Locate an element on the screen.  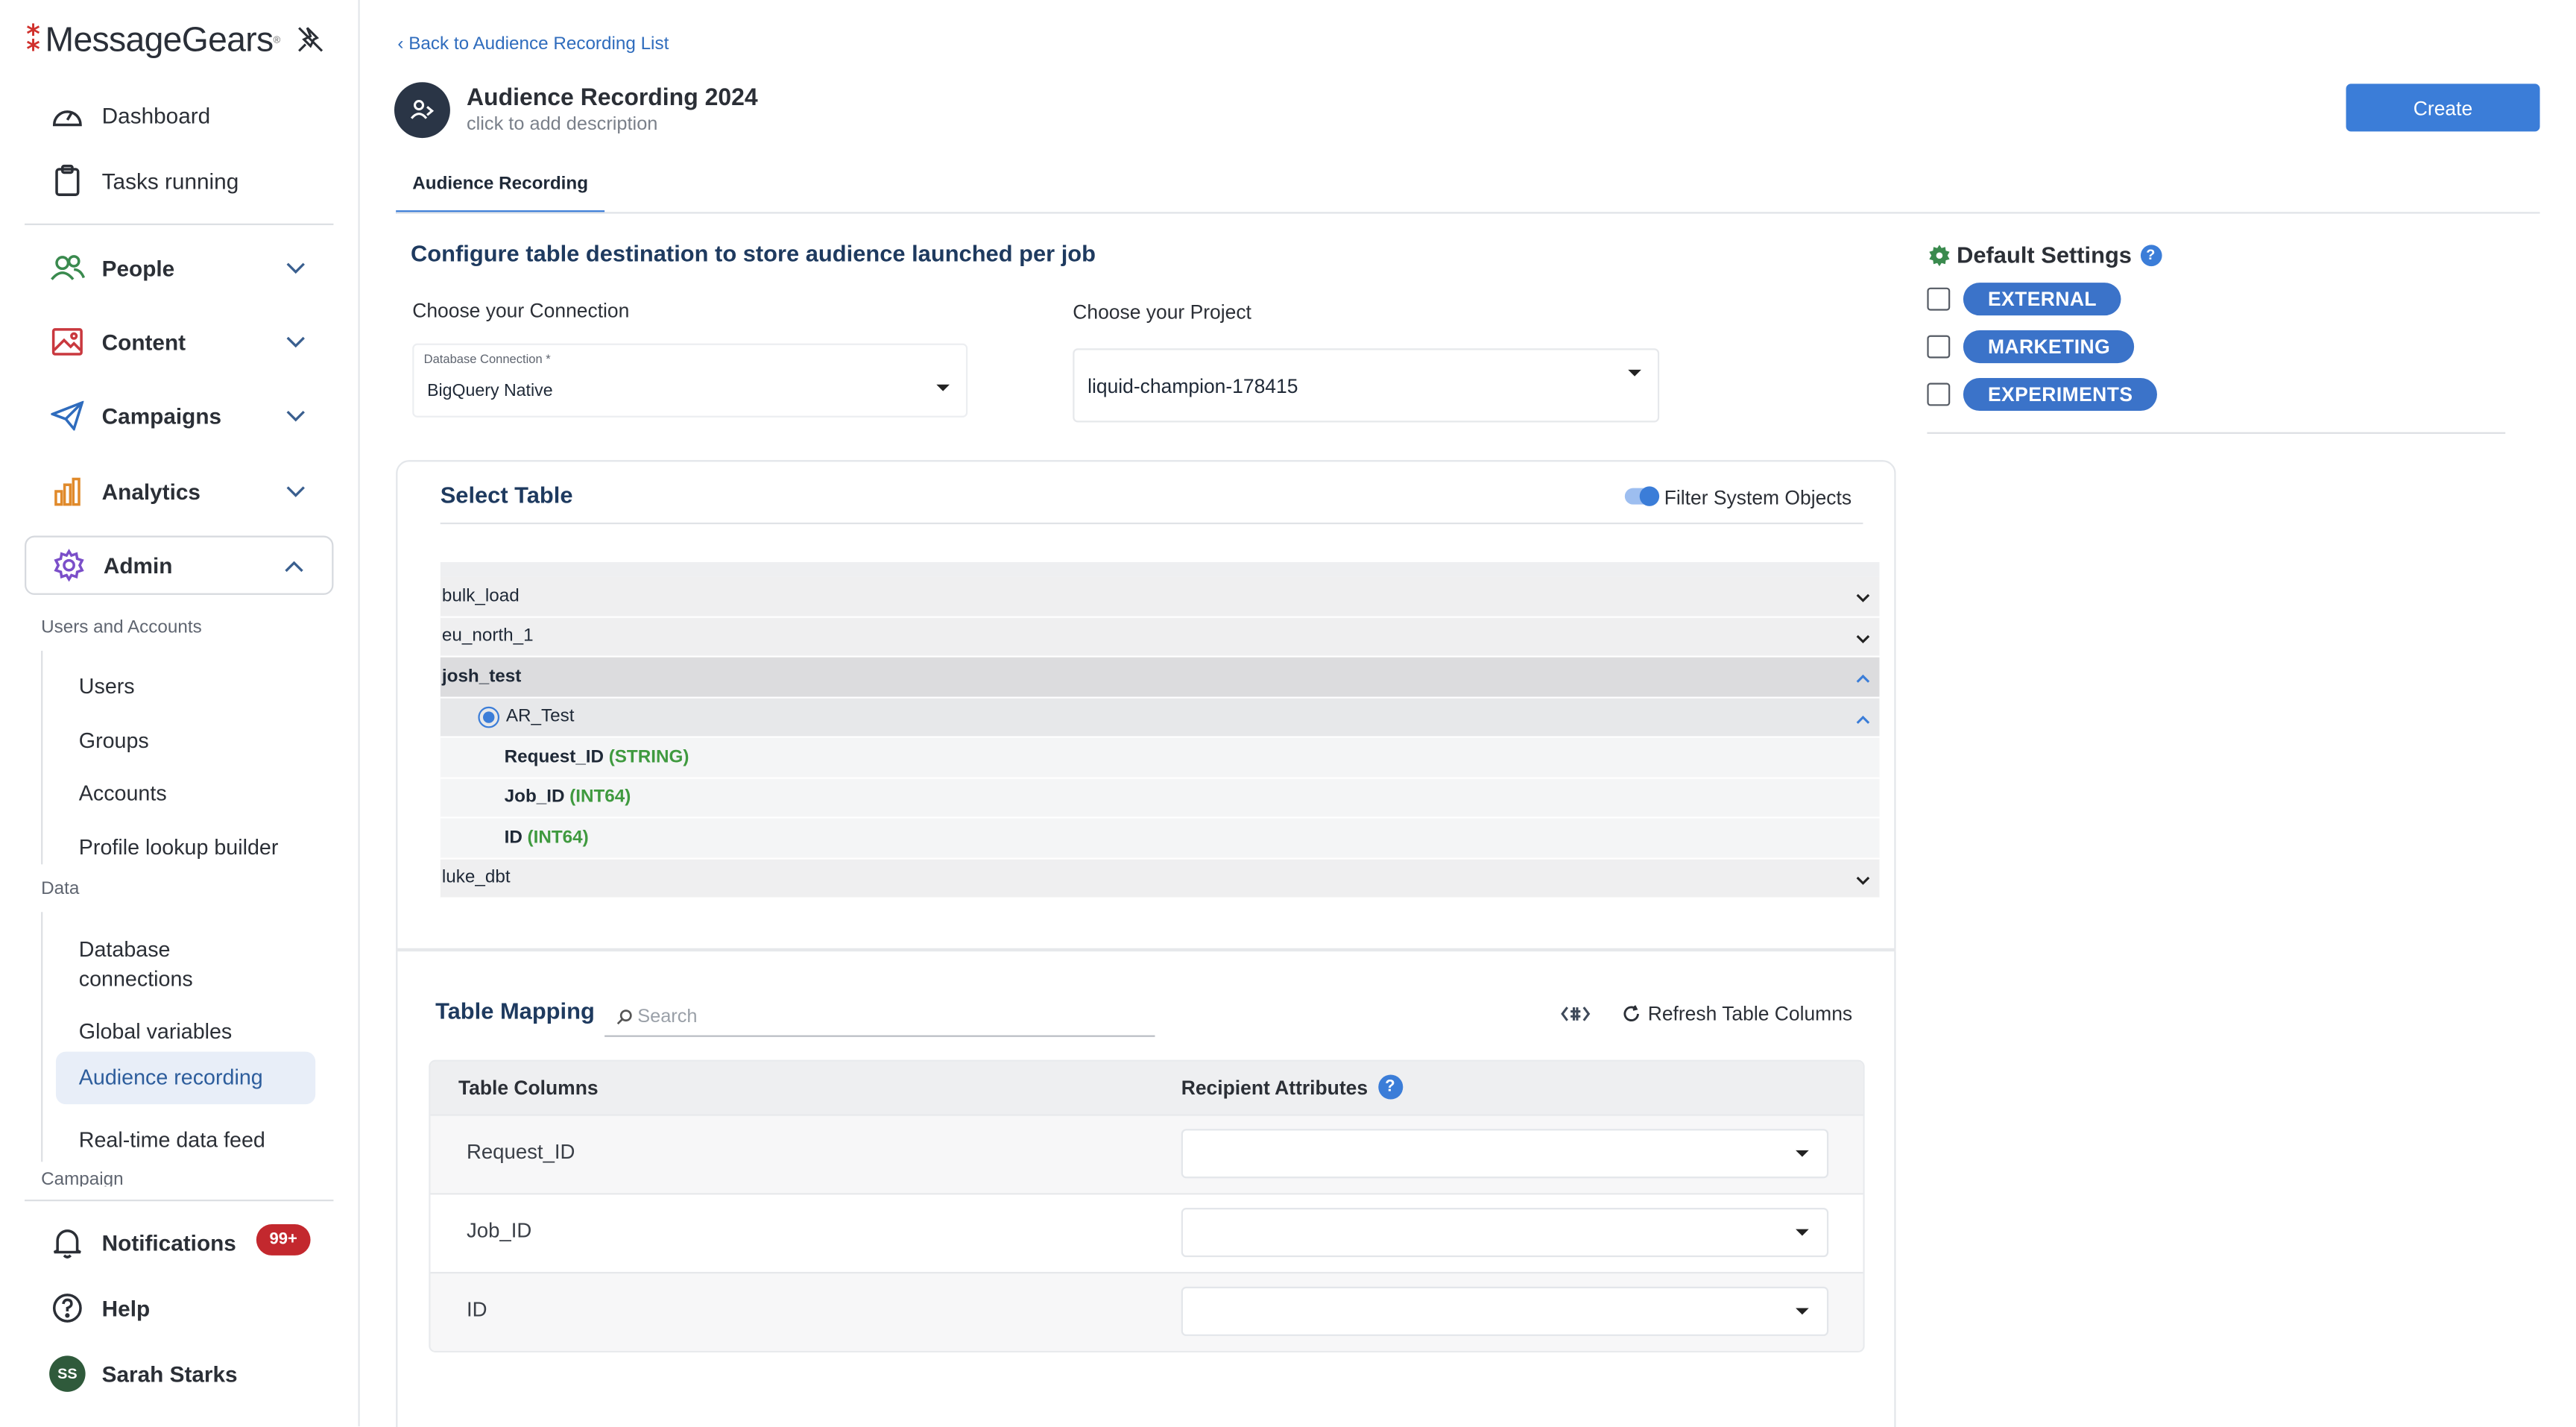
sidebar-item-label: Dashboard is located at coordinates (156, 114).